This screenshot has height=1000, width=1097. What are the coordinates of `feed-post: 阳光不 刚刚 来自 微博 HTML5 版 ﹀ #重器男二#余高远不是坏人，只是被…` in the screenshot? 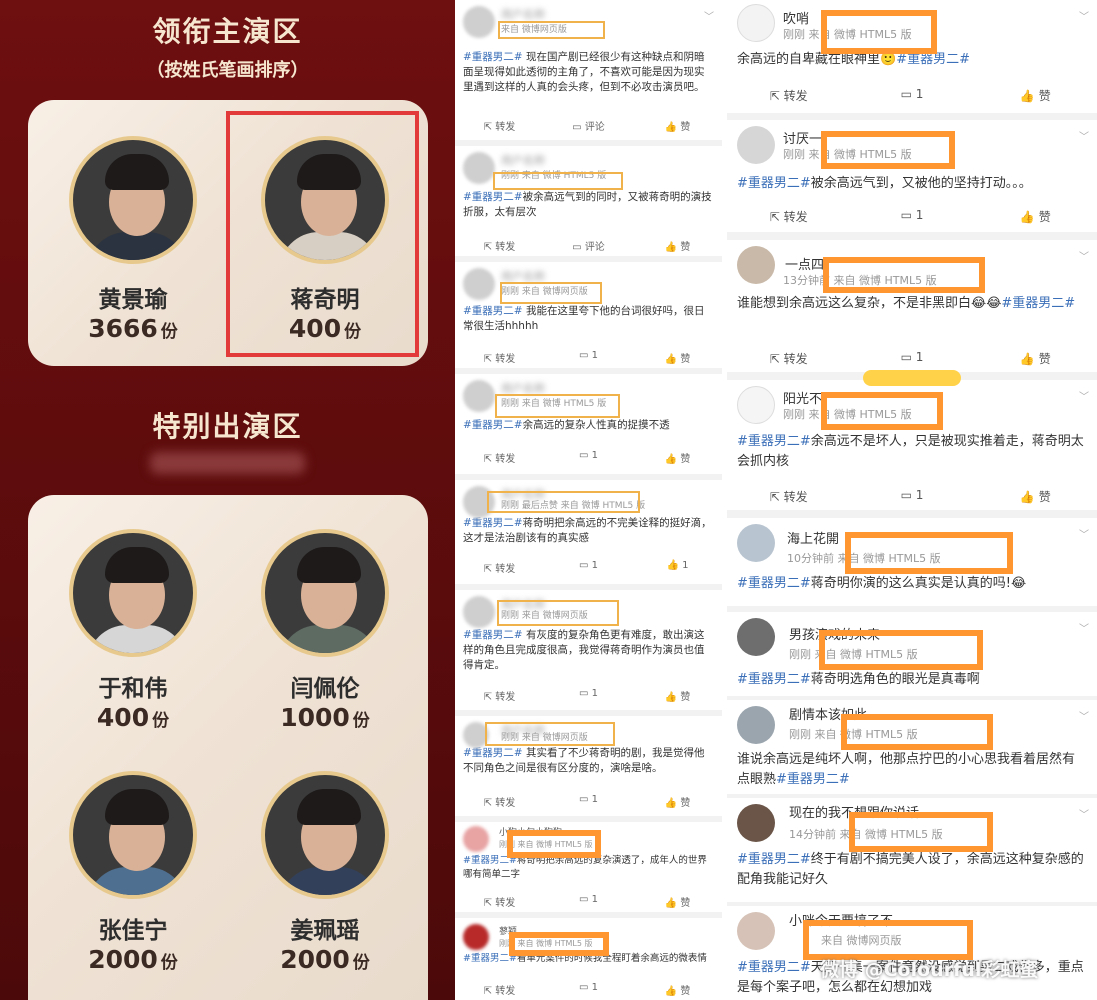 It's located at (912, 440).